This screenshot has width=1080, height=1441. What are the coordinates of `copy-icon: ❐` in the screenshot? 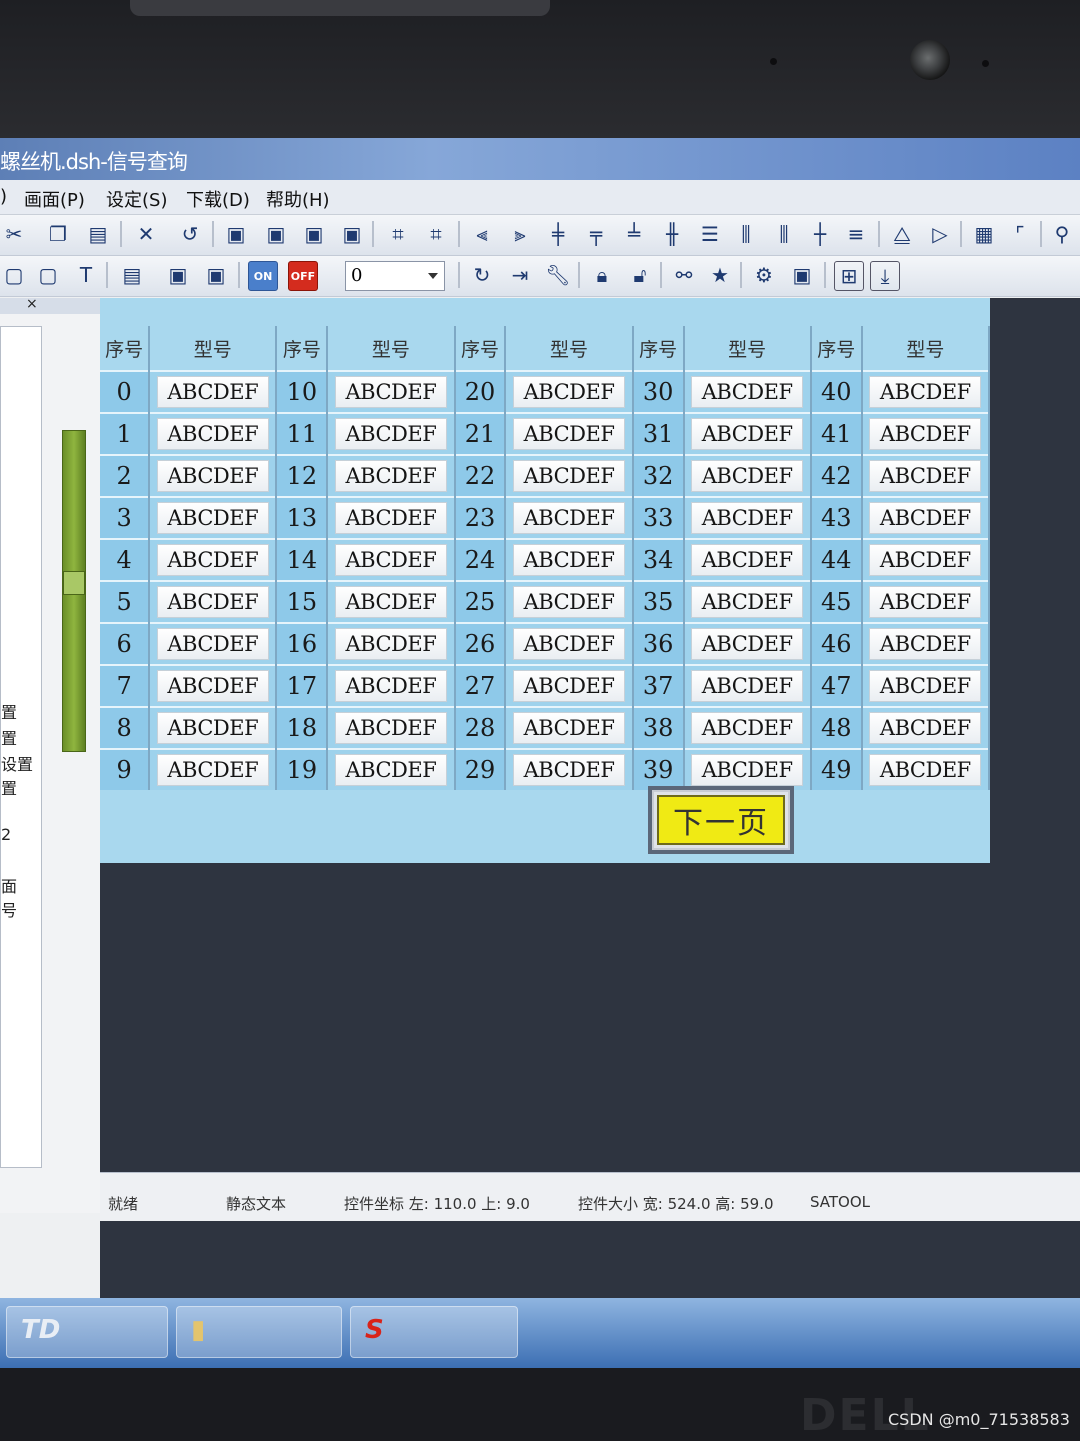 It's located at (58, 234).